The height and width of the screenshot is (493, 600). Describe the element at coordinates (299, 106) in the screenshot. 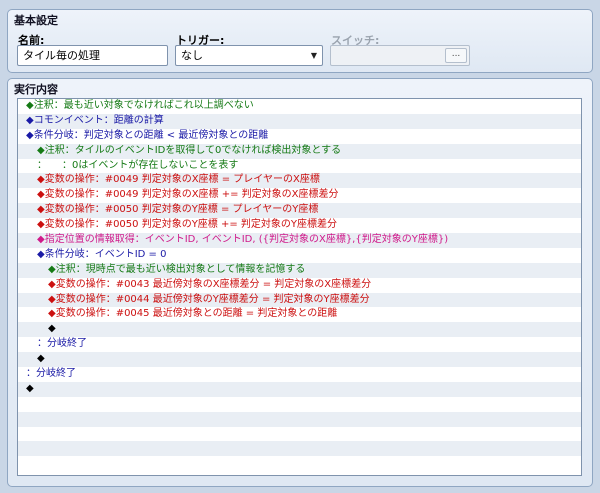

I see `command-row: ◆注釈：最も近い対象でなければこれ以上調べない` at that location.